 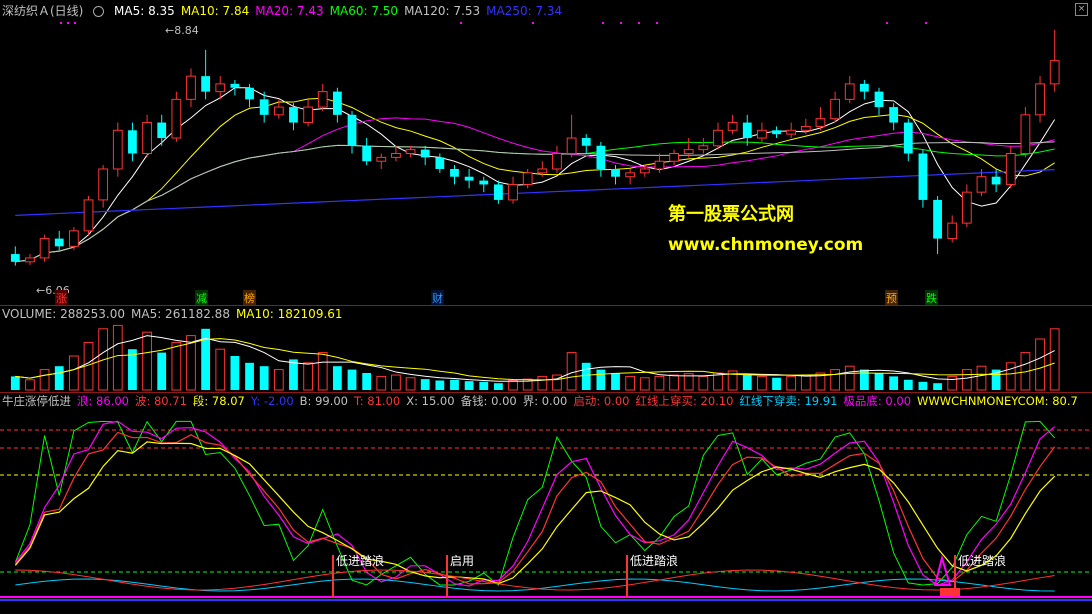 I want to click on event-mark: 预, so click(x=891, y=298).